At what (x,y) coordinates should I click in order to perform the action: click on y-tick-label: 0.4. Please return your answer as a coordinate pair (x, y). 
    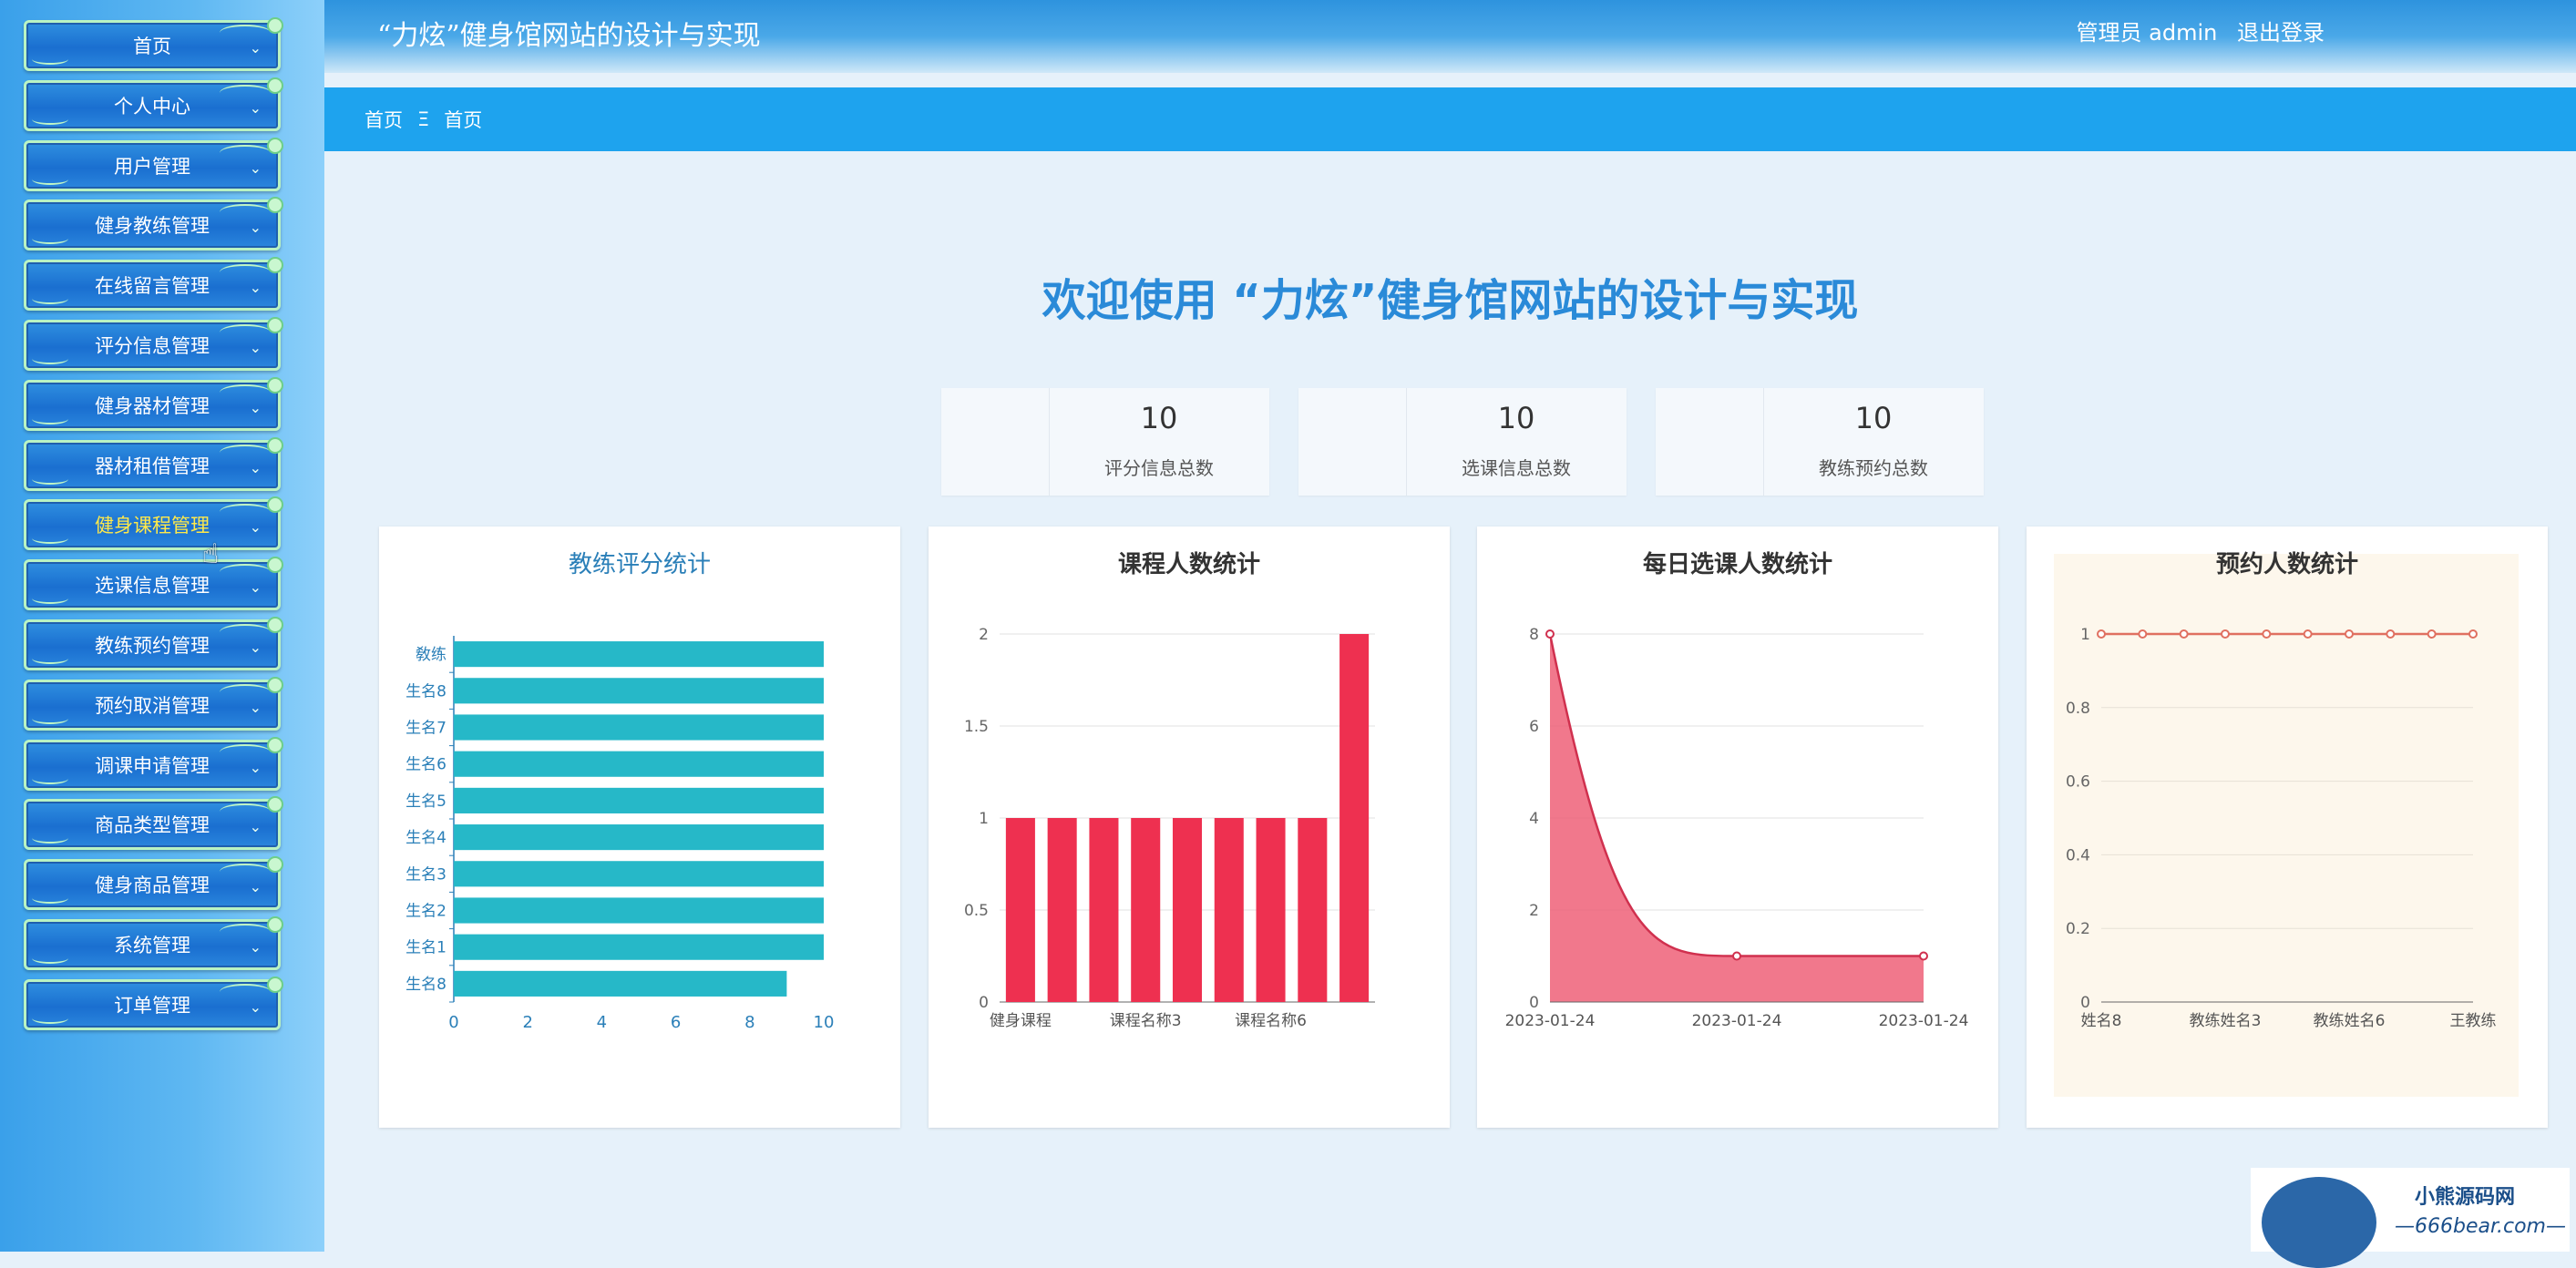
    Looking at the image, I should click on (2078, 855).